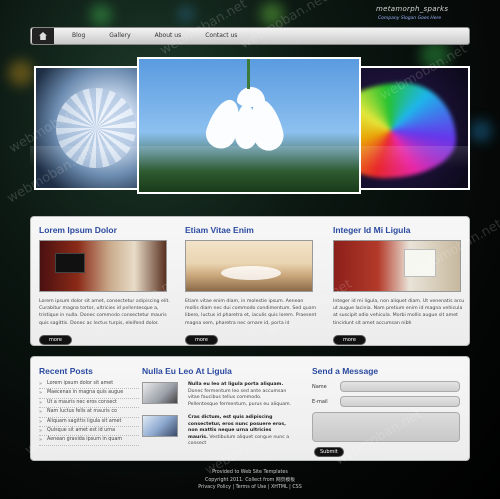 Image resolution: width=500 pixels, height=499 pixels. I want to click on recent-posts-title: Recent Posts, so click(66, 371).